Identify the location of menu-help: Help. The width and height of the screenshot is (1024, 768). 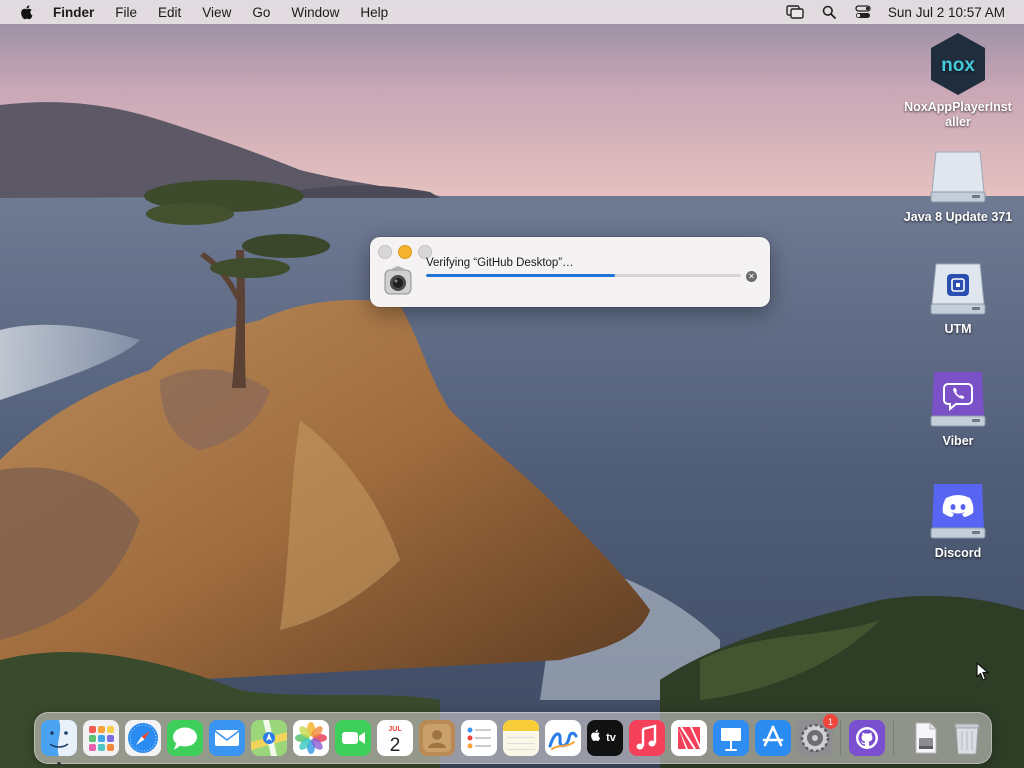
(374, 12).